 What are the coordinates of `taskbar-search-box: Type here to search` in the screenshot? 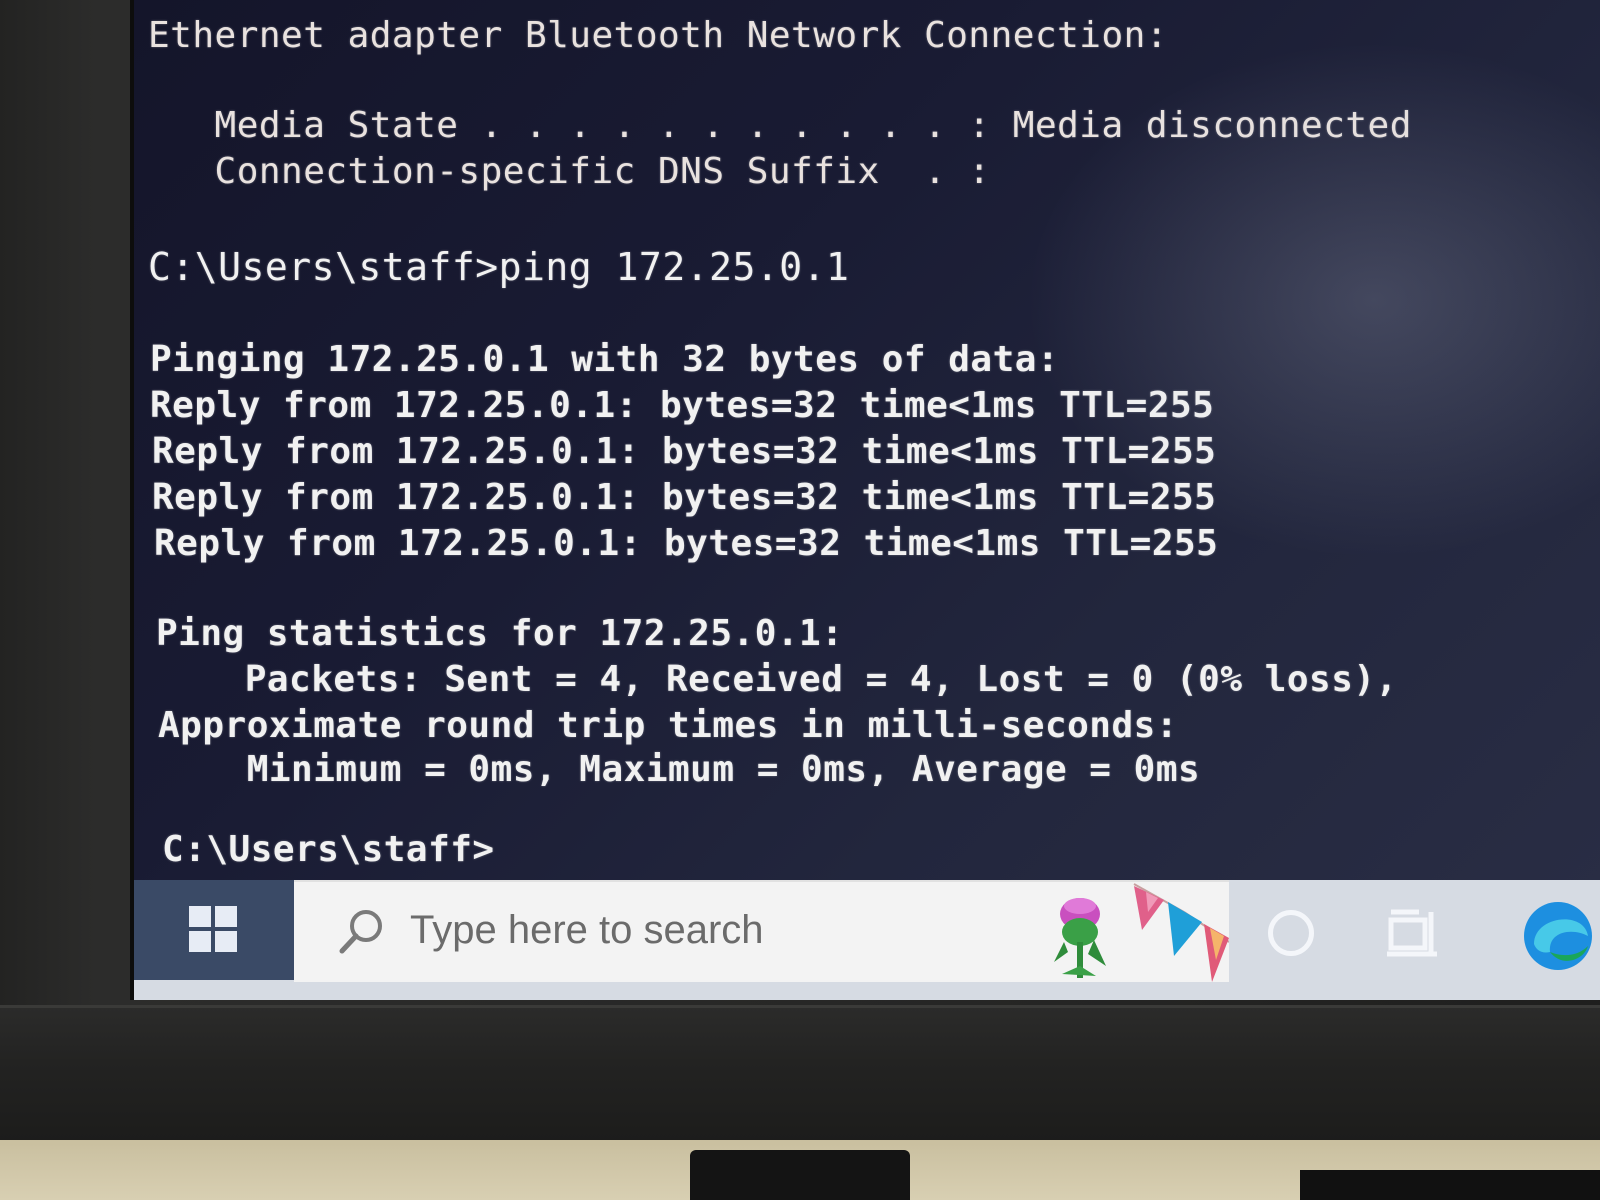 It's located at (761, 931).